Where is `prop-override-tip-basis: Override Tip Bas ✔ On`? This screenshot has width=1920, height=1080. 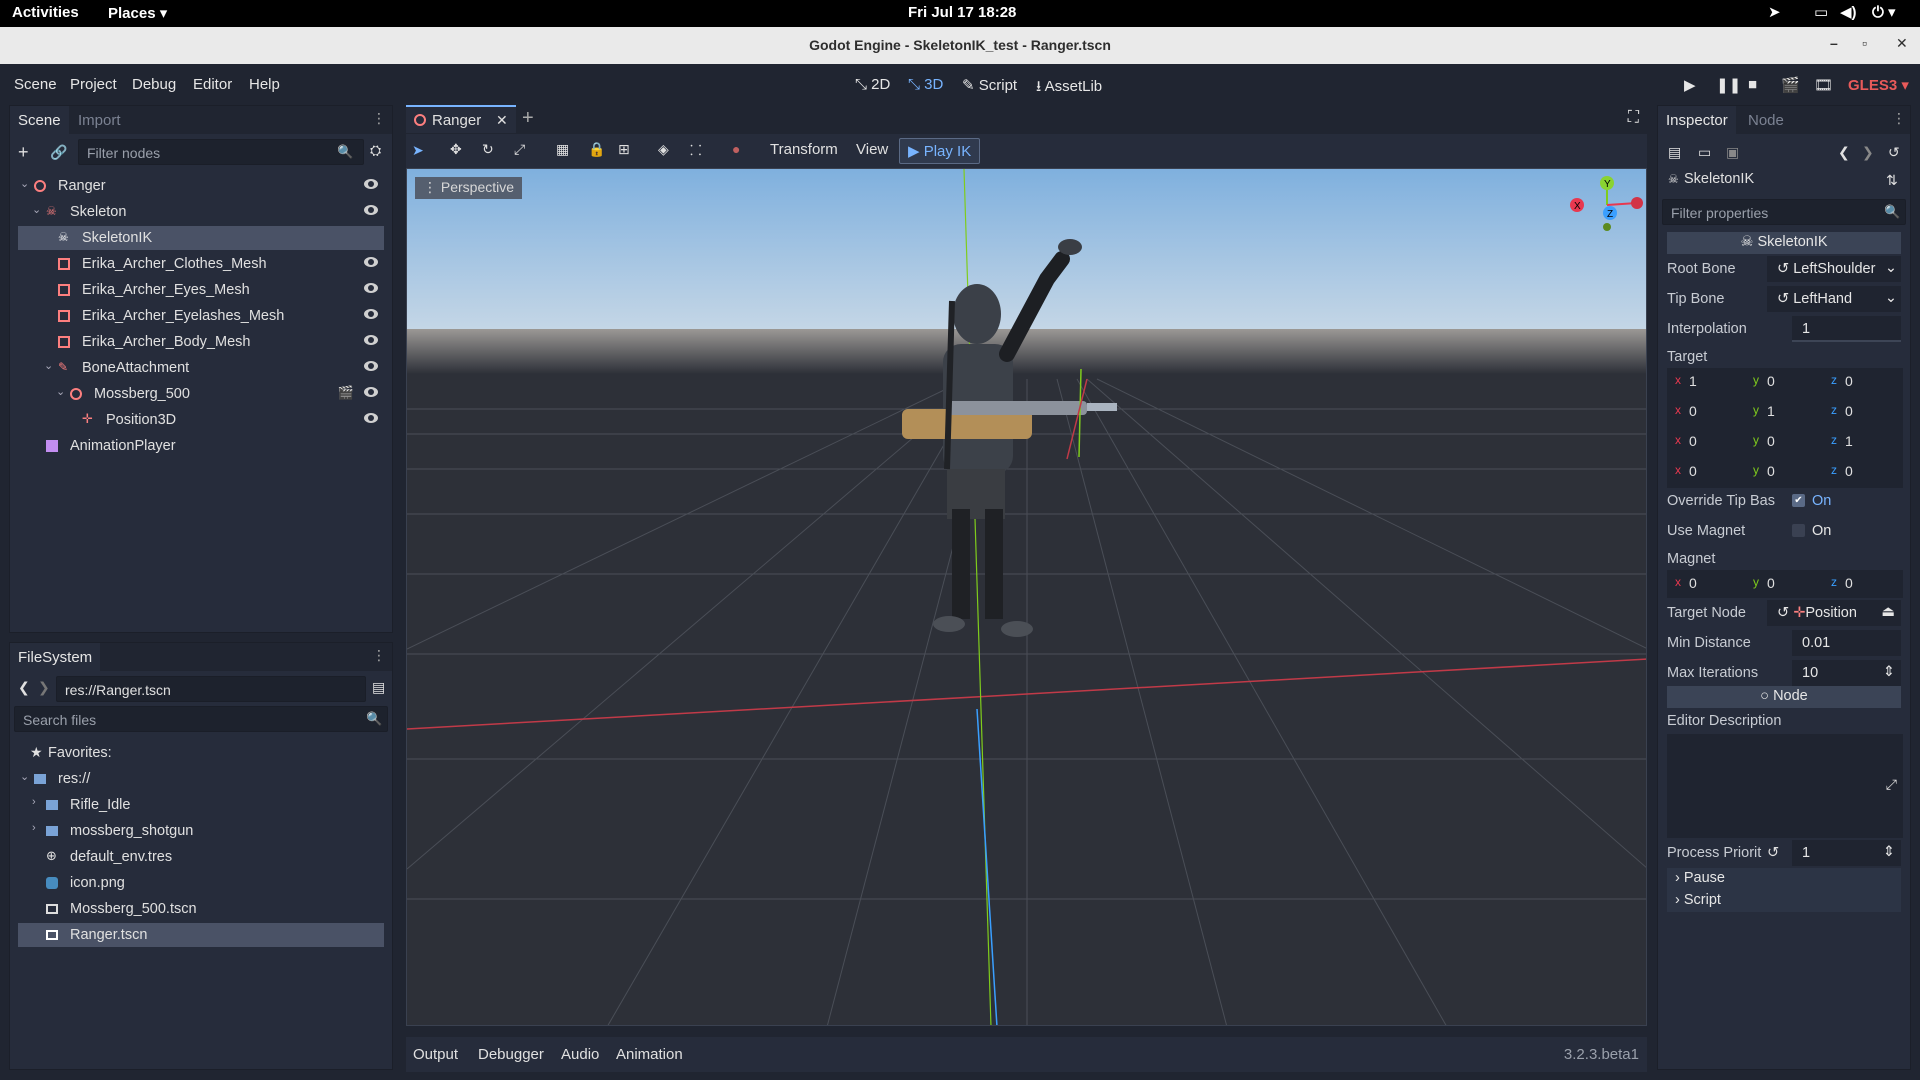 prop-override-tip-basis: Override Tip Bas ✔ On is located at coordinates (1784, 501).